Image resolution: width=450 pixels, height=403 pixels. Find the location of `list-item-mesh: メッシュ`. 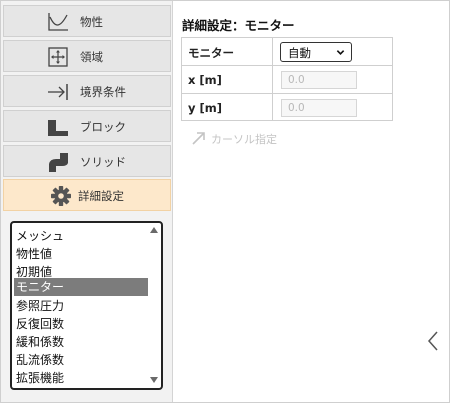

list-item-mesh: メッシュ is located at coordinates (81, 236).